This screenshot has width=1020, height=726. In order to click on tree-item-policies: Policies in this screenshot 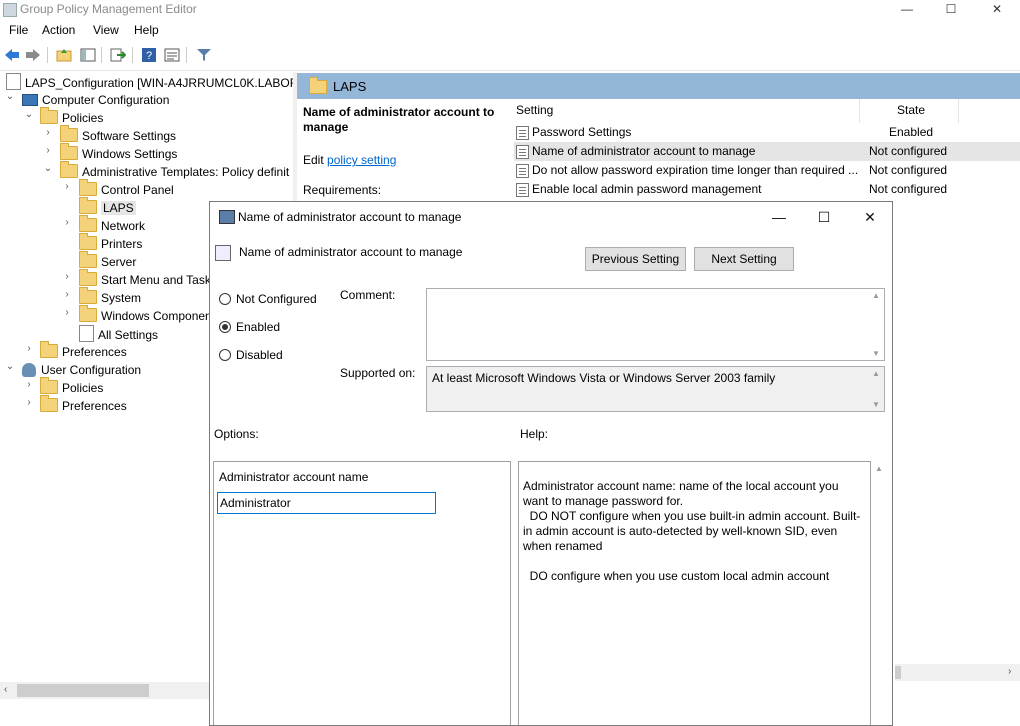, I will do `click(71, 117)`.